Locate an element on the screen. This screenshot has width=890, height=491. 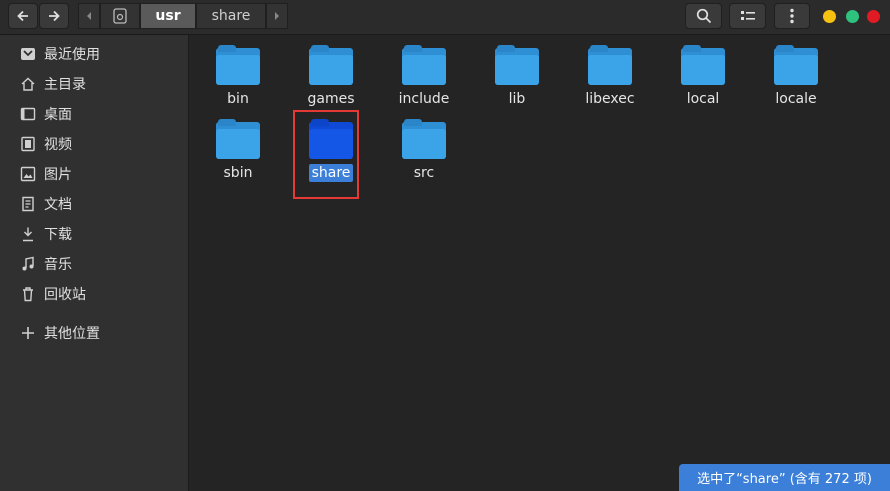
drive-icon is located at coordinates (120, 16).